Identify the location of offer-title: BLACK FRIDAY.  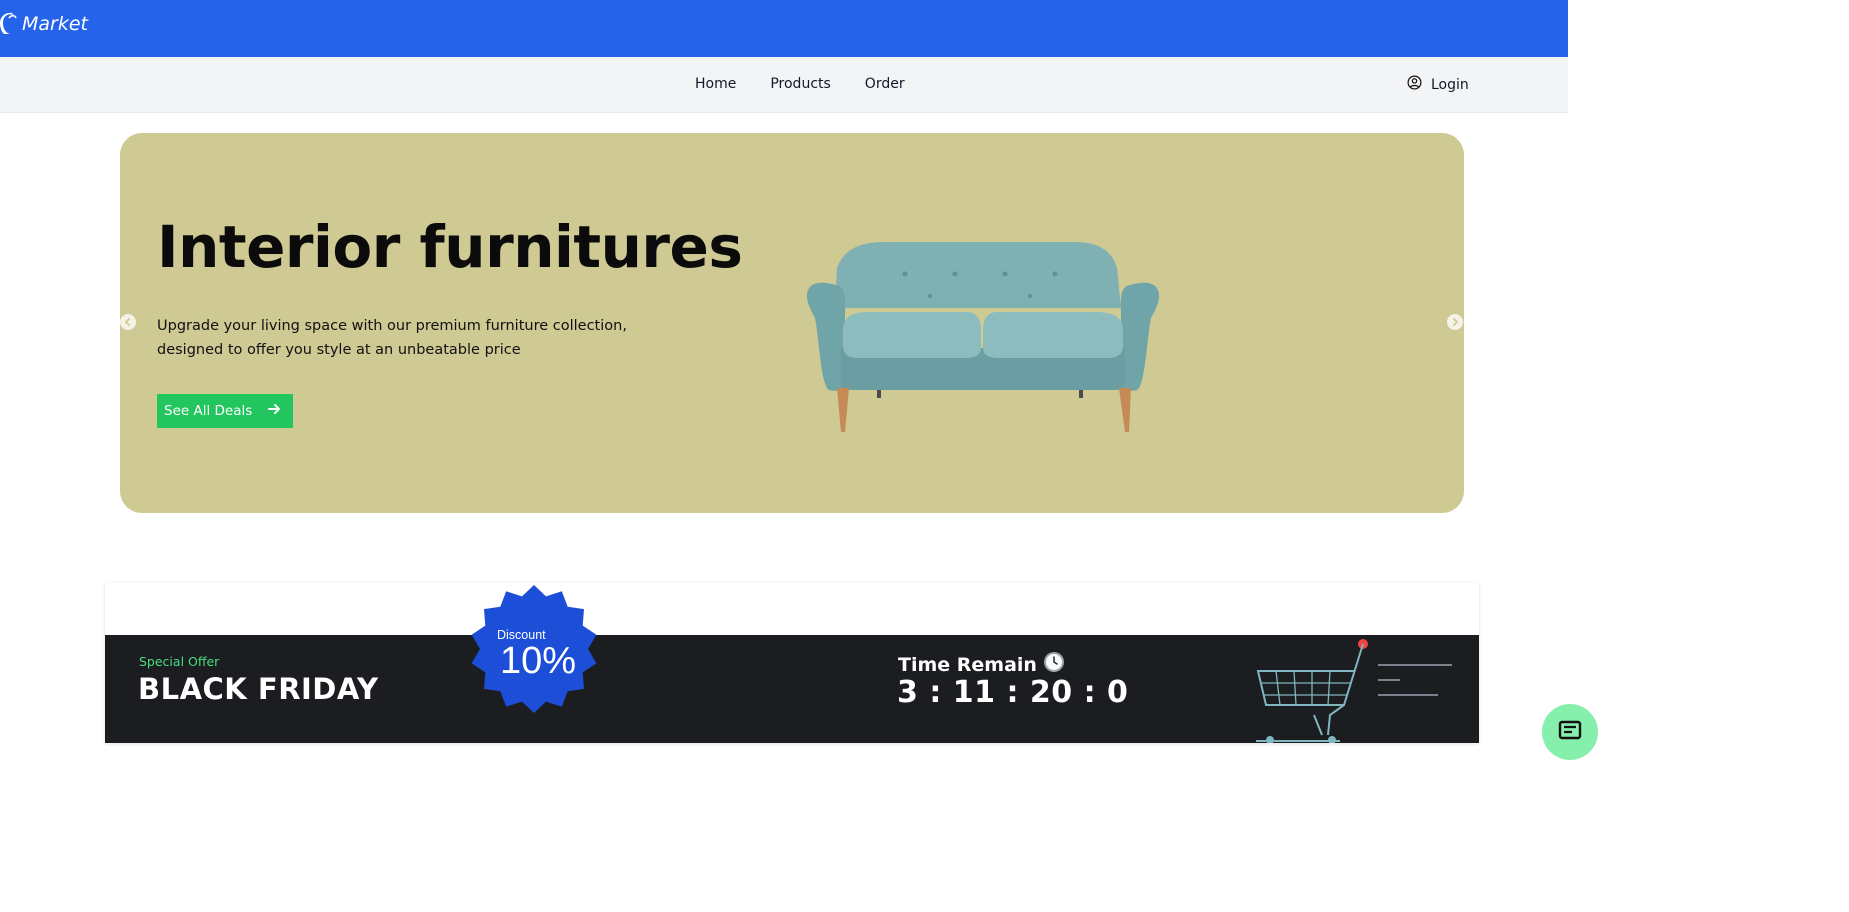
(258, 689).